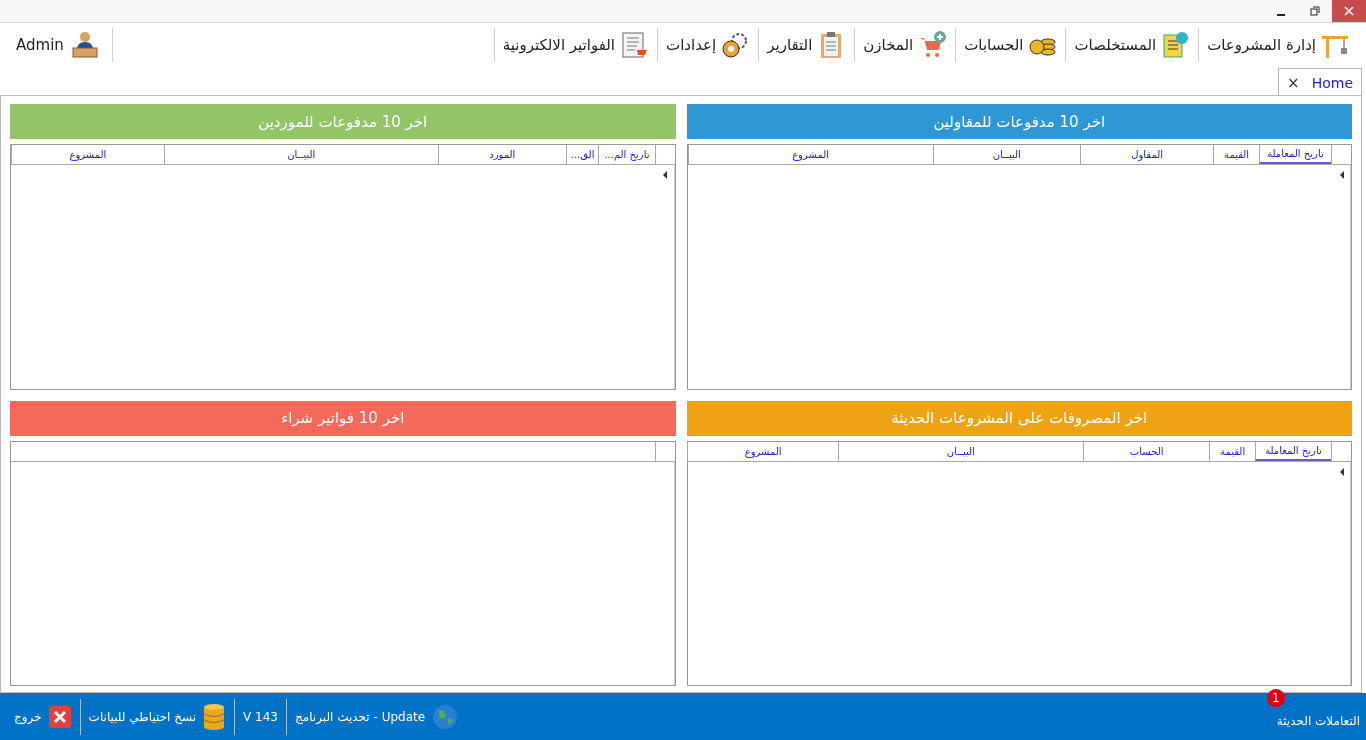 This screenshot has height=740, width=1366. I want to click on minimize-icon, so click(1281, 15).